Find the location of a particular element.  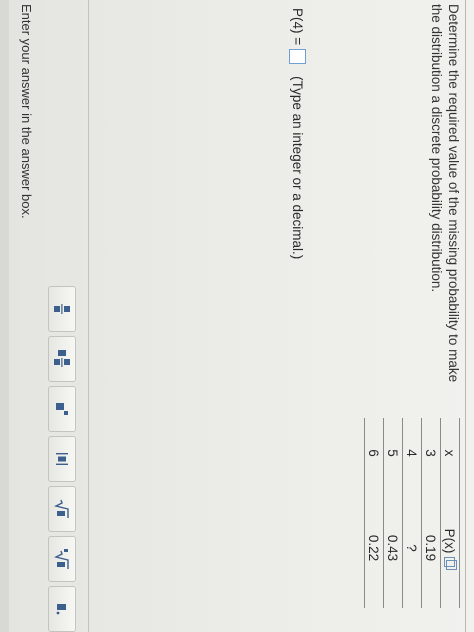

answer-label: P(4) = is located at coordinates (297, 27).